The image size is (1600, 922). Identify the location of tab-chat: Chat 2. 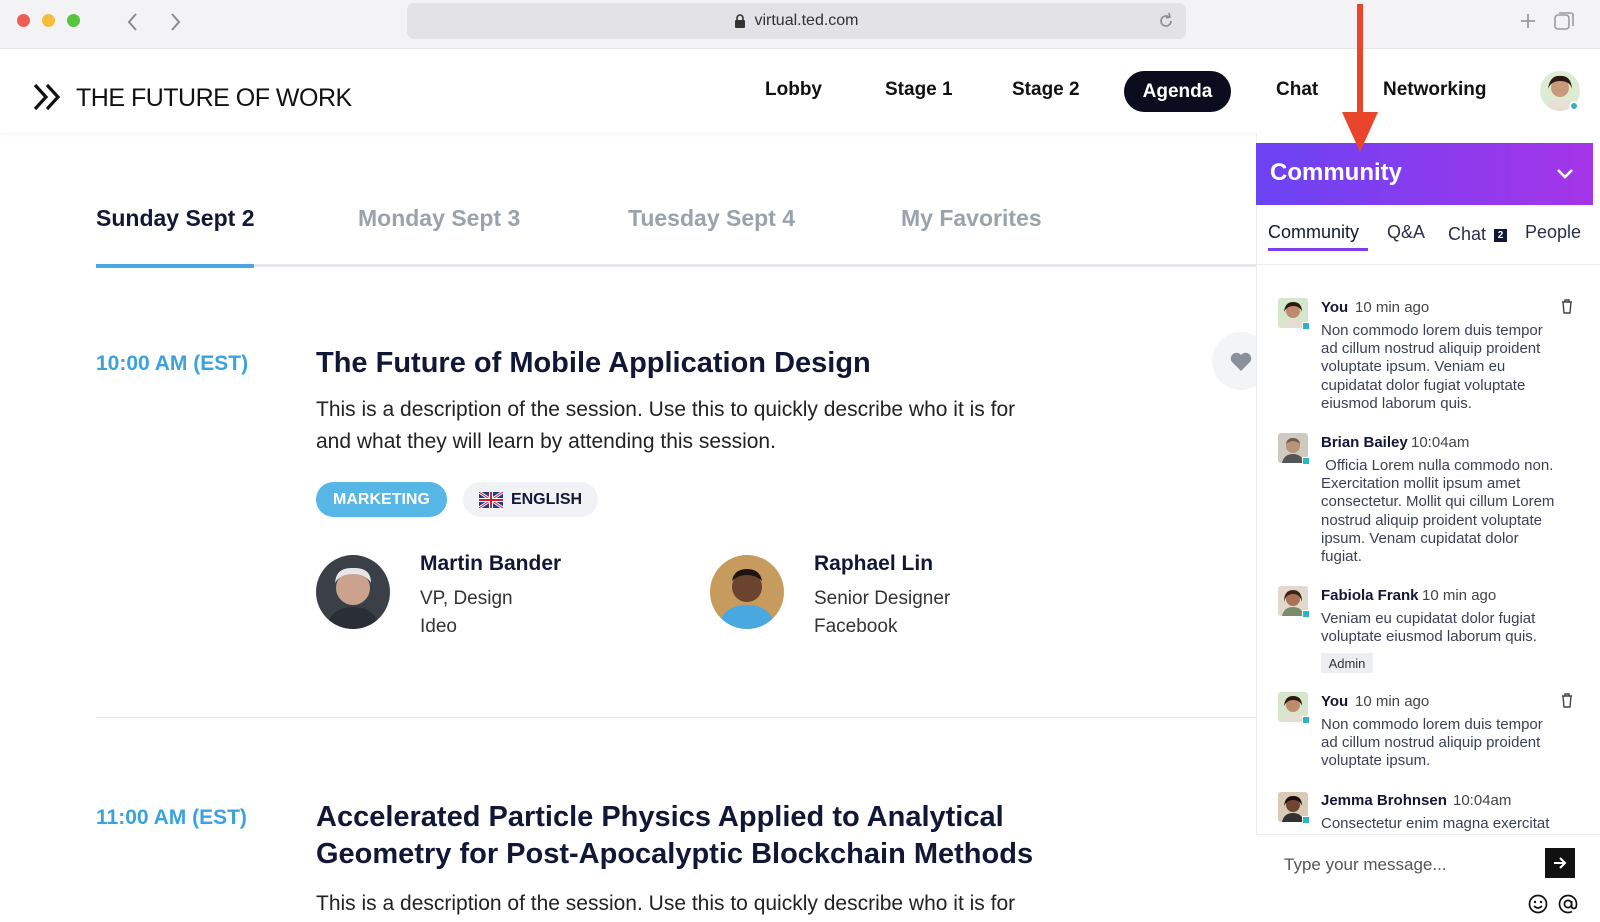
(1478, 234).